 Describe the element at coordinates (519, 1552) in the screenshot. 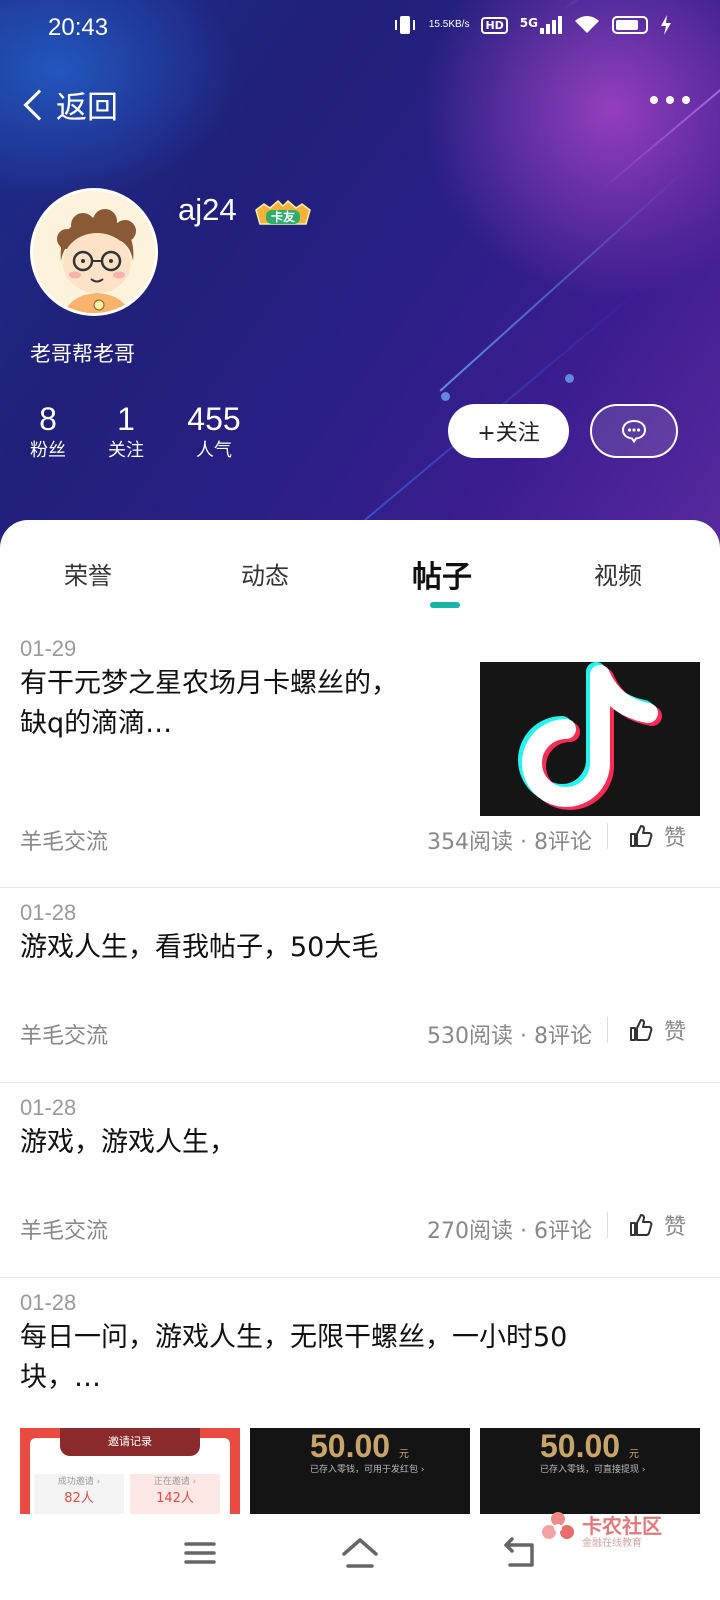

I see `back-arrow-icon` at that location.